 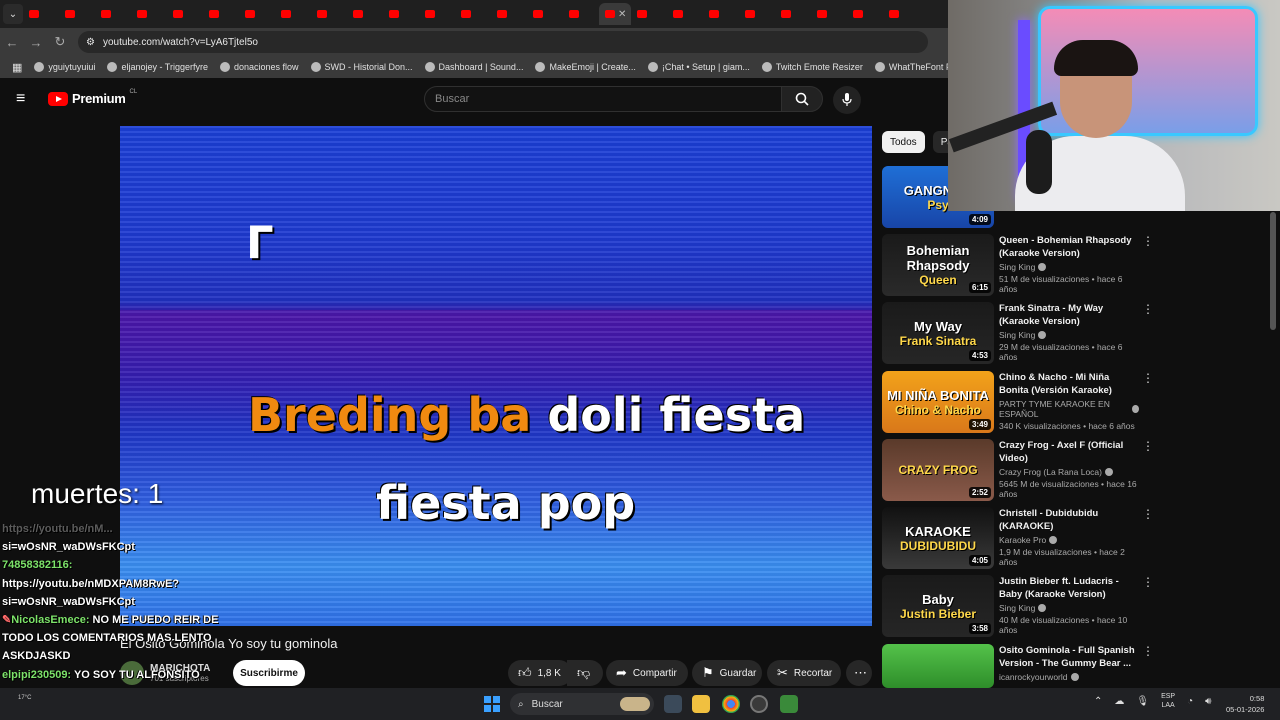 I want to click on obs-icon, so click(x=759, y=704).